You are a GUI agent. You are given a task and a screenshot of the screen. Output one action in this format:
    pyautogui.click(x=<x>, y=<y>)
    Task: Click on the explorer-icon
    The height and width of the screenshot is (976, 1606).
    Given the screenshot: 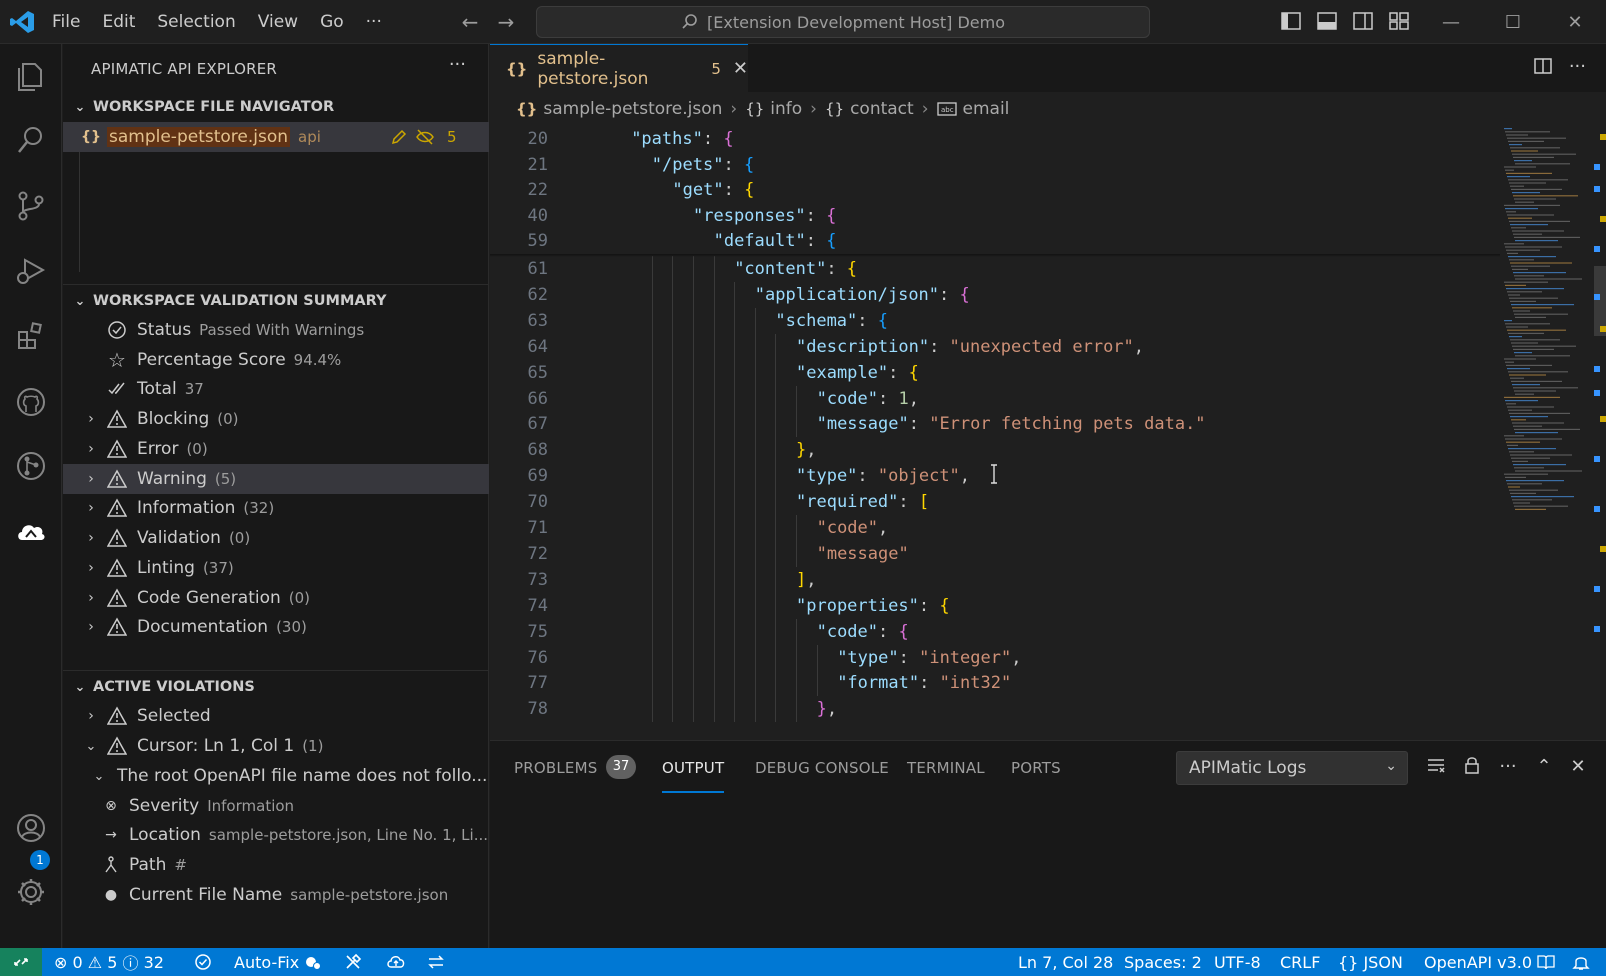 What is the action you would take?
    pyautogui.click(x=31, y=76)
    